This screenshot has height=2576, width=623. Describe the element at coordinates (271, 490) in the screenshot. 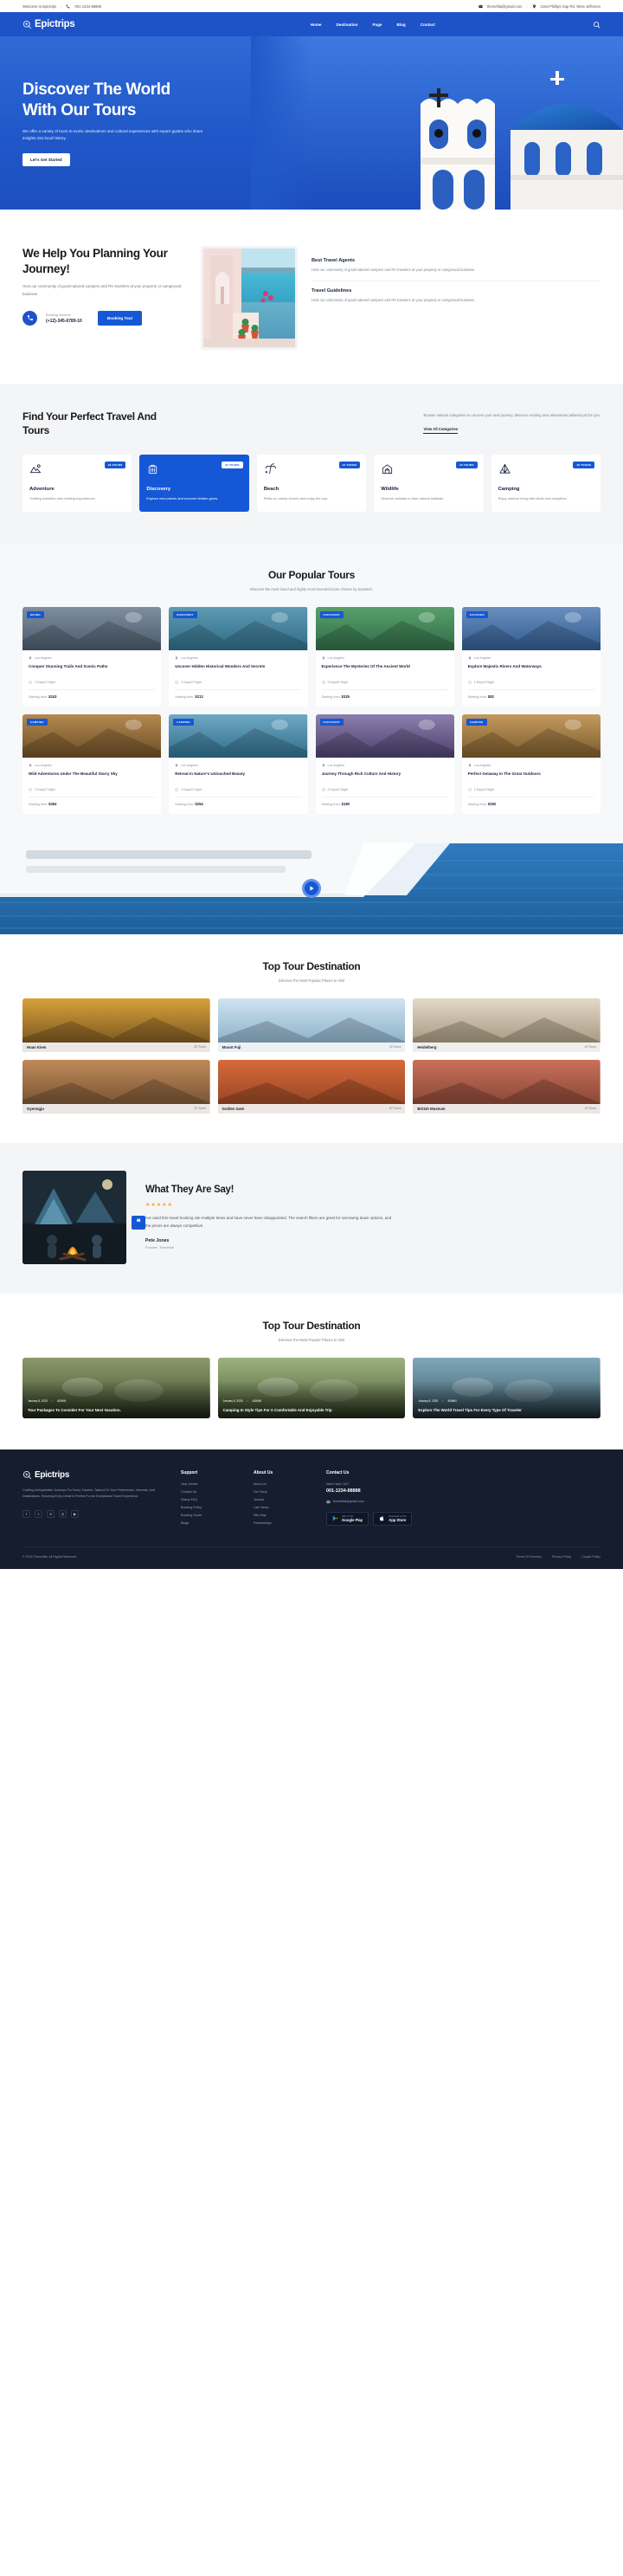

I see `category-title: Beach` at that location.